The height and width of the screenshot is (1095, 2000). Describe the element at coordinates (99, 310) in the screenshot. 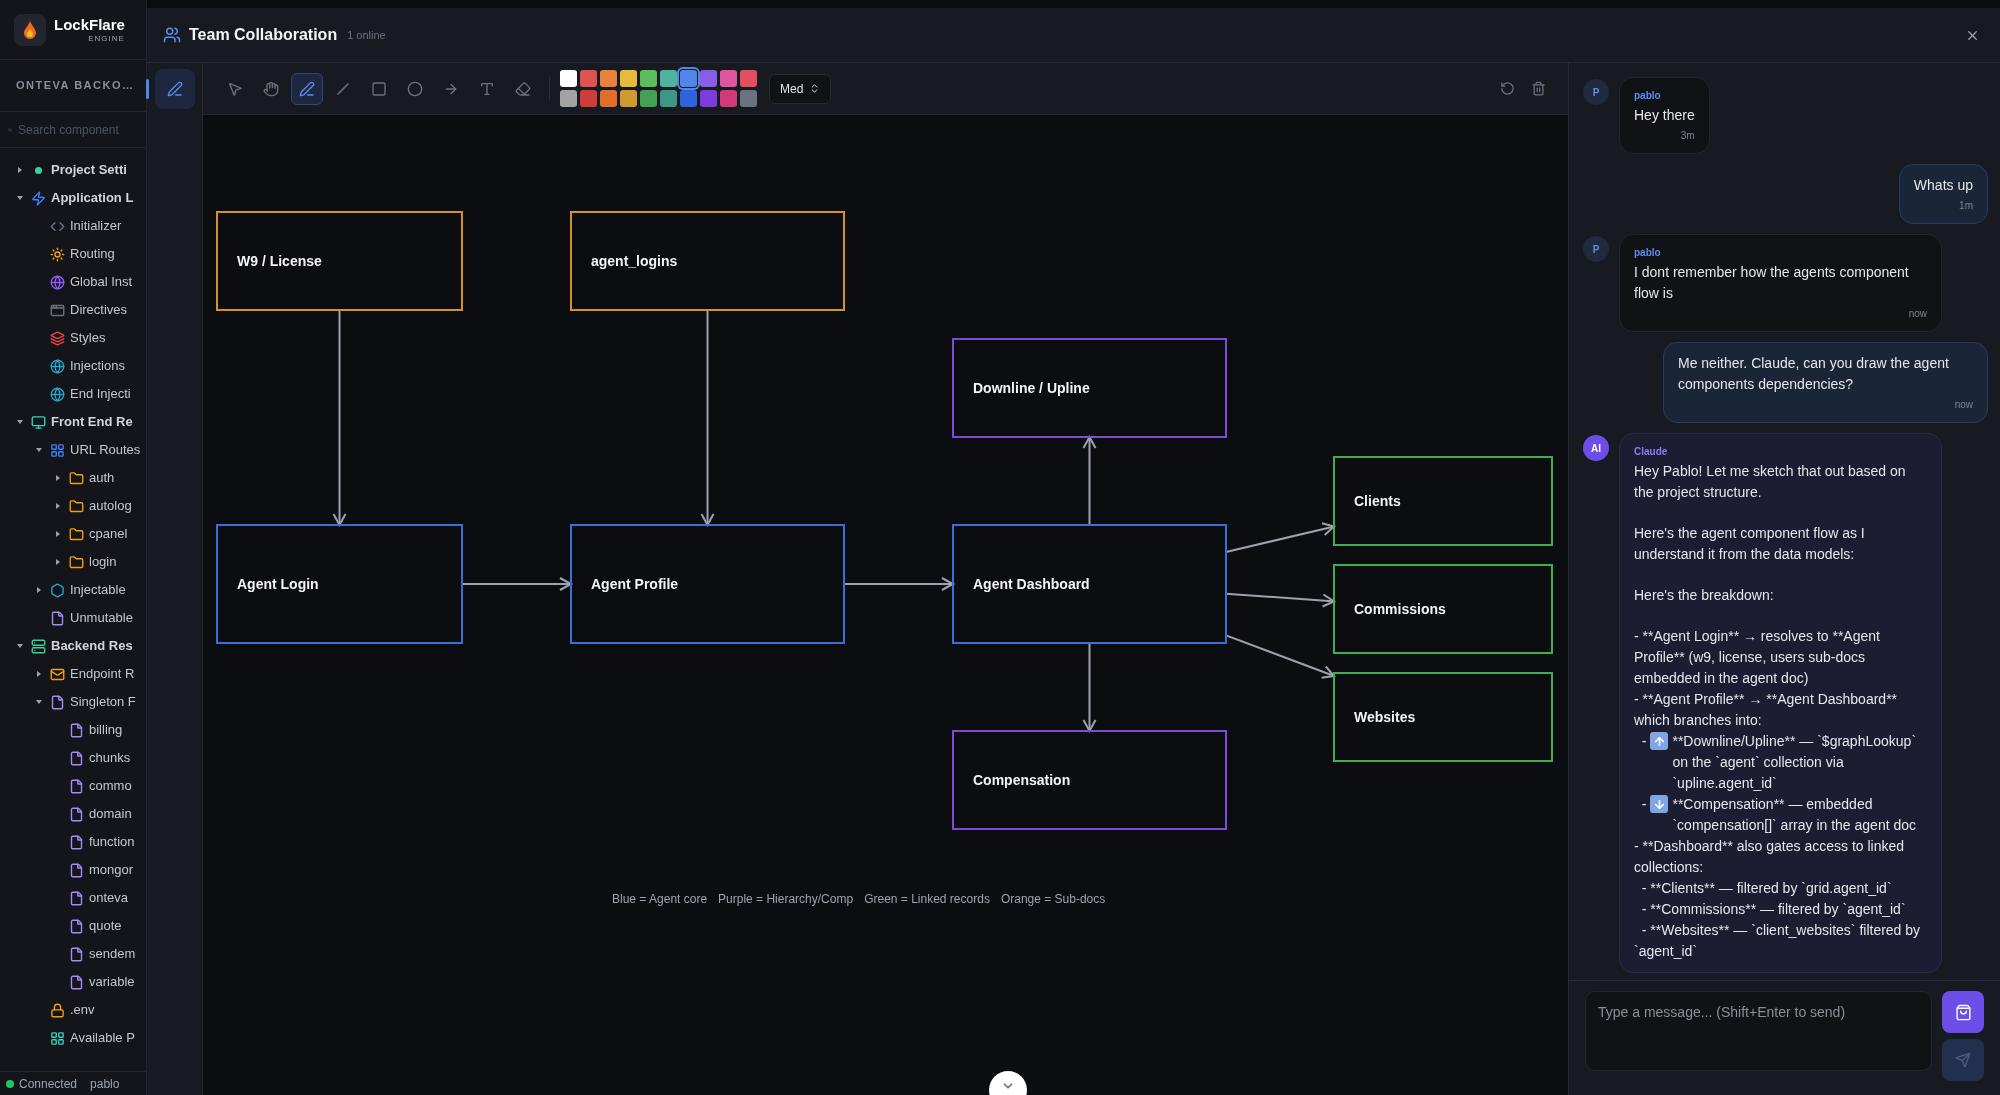

I see `tree-item: Directives` at that location.